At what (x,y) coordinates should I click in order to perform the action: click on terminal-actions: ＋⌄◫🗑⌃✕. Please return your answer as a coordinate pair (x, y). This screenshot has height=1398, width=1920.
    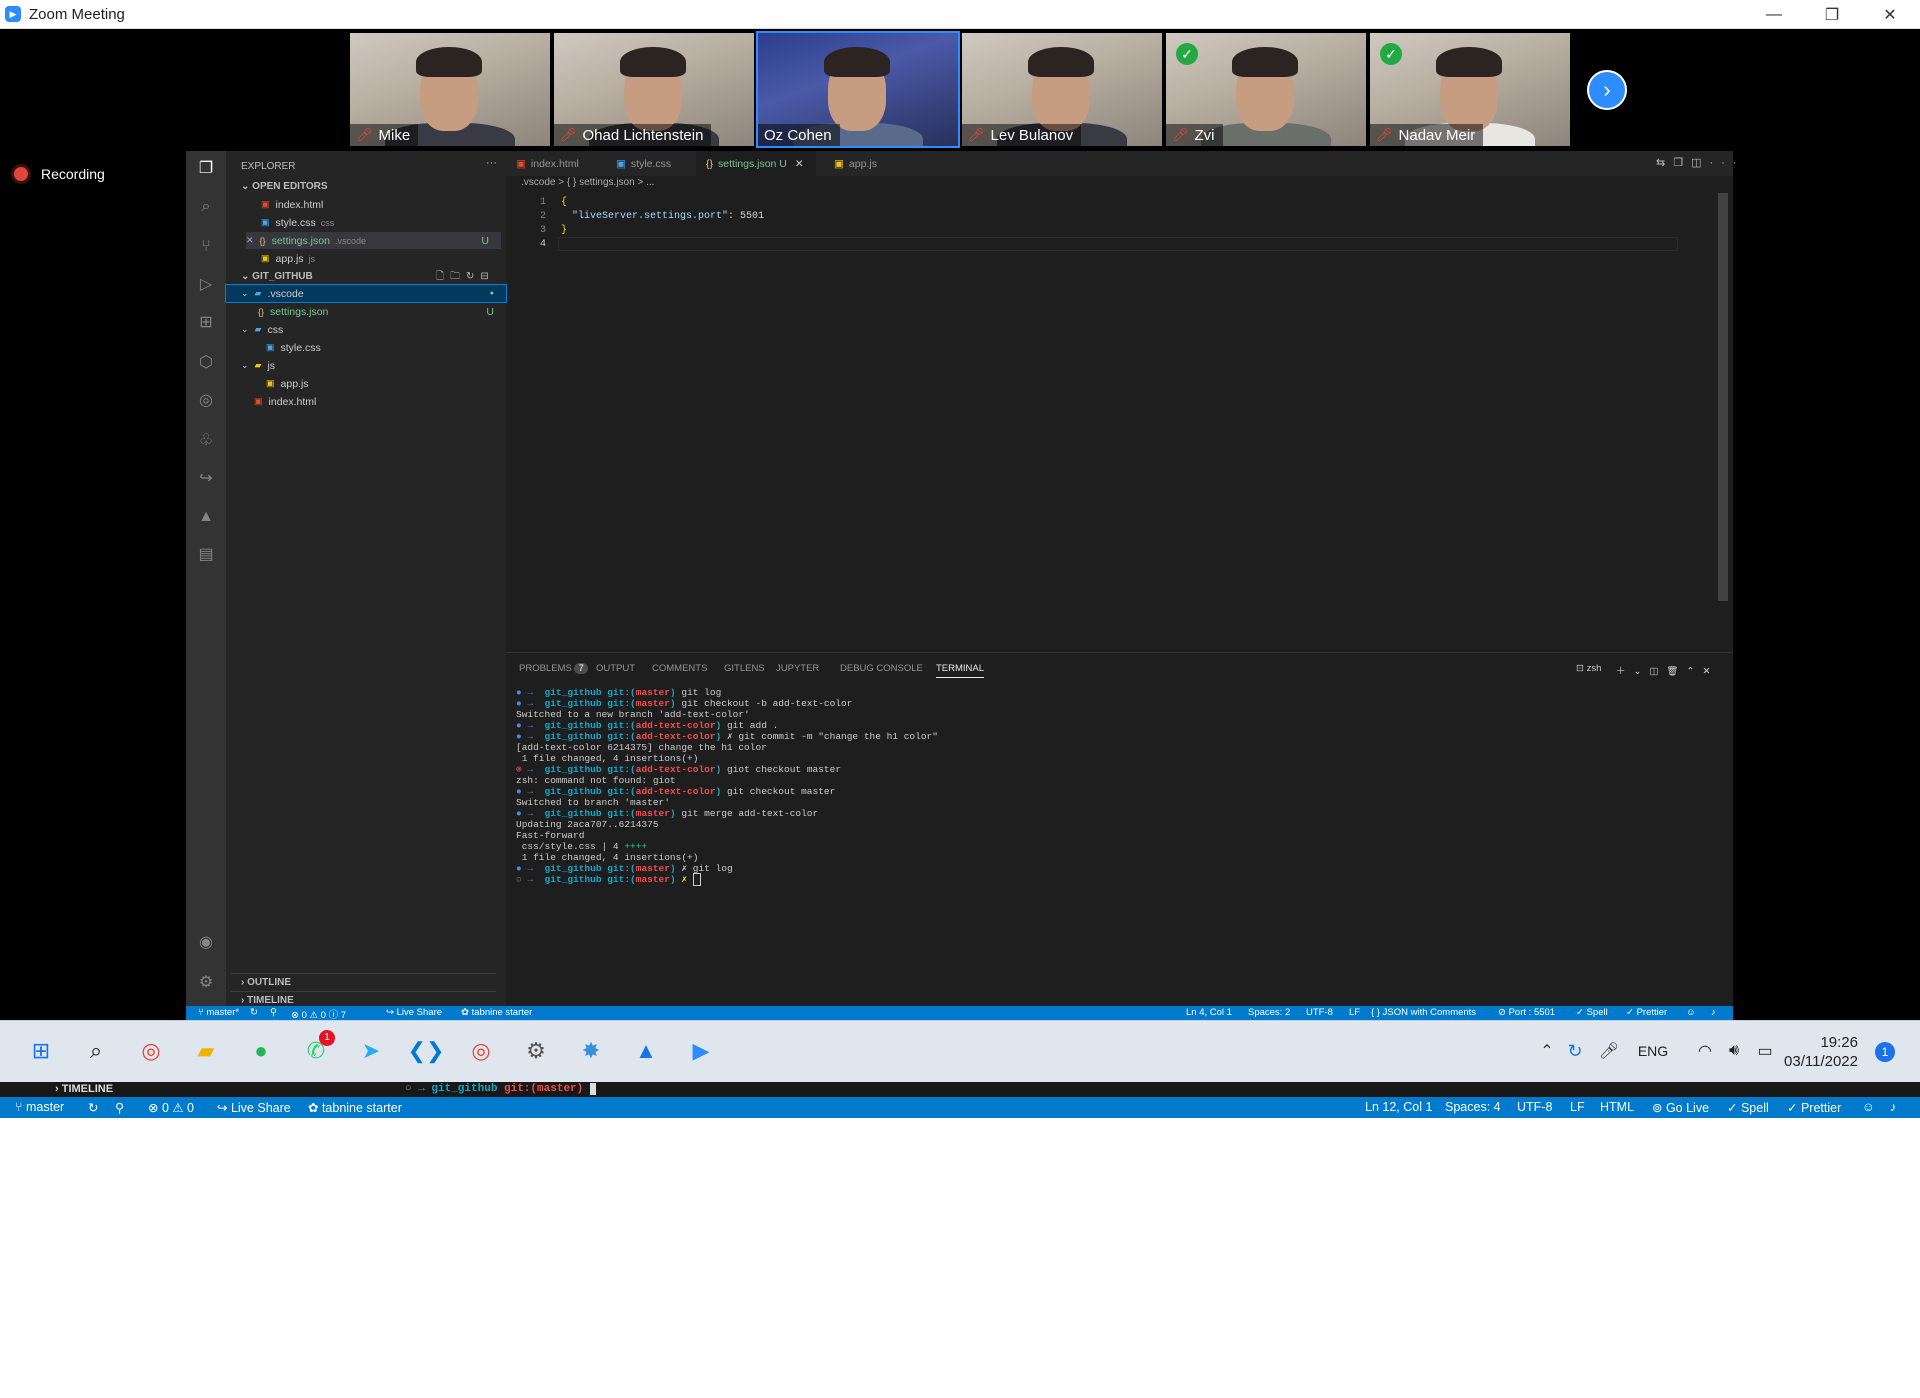
    Looking at the image, I should click on (1667, 670).